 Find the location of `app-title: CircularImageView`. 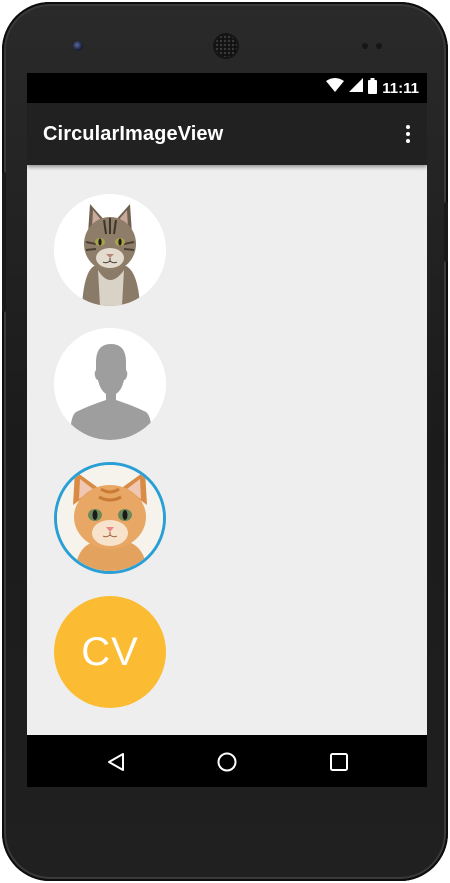

app-title: CircularImageView is located at coordinates (133, 133).